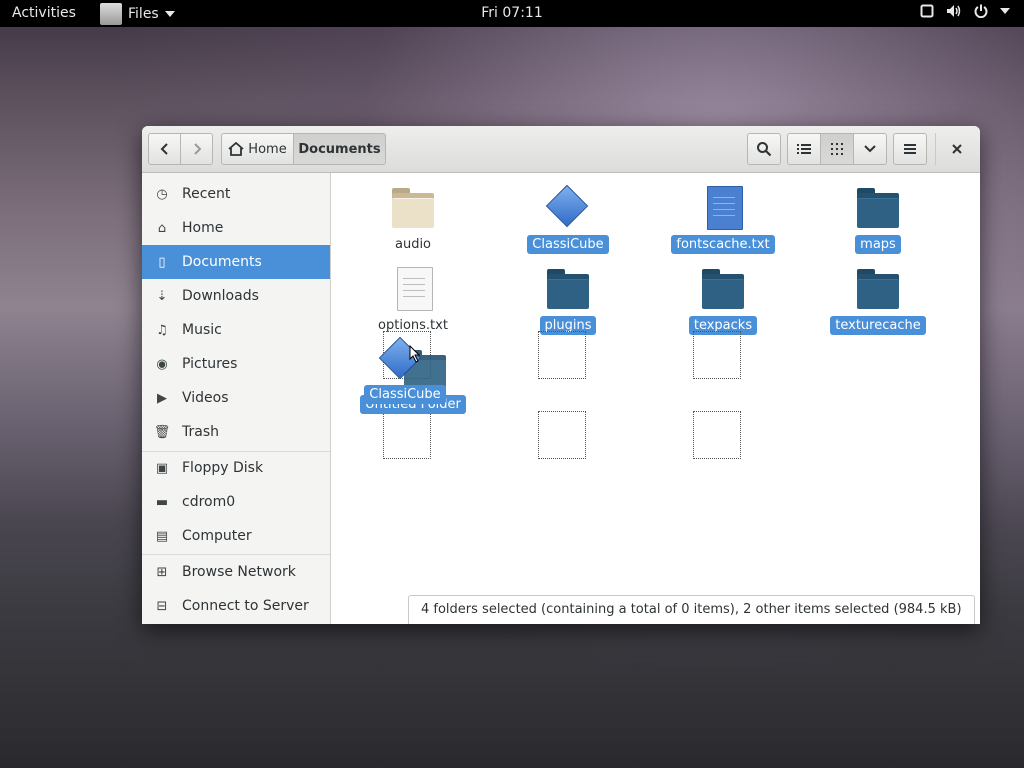 The image size is (1024, 768). What do you see at coordinates (209, 502) in the screenshot?
I see `sidebar-item-label: cdrom0` at bounding box center [209, 502].